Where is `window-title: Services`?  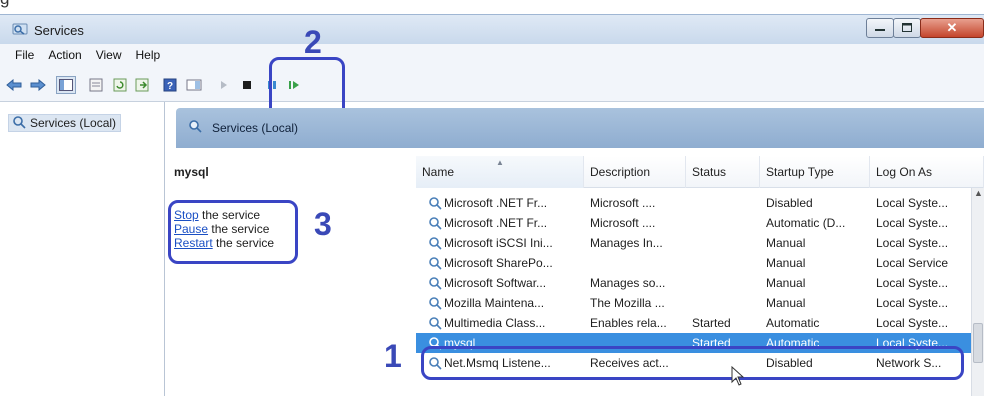 window-title: Services is located at coordinates (59, 30).